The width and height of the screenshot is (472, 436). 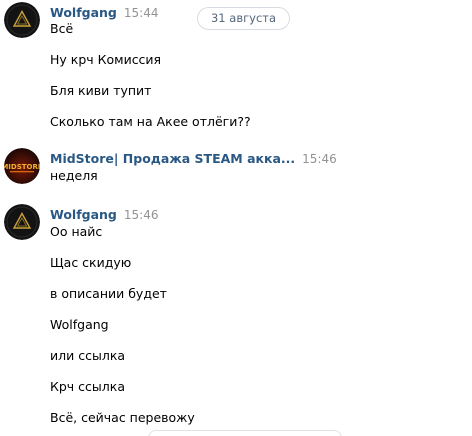 I want to click on message-text: Wolfgang, so click(x=79, y=324).